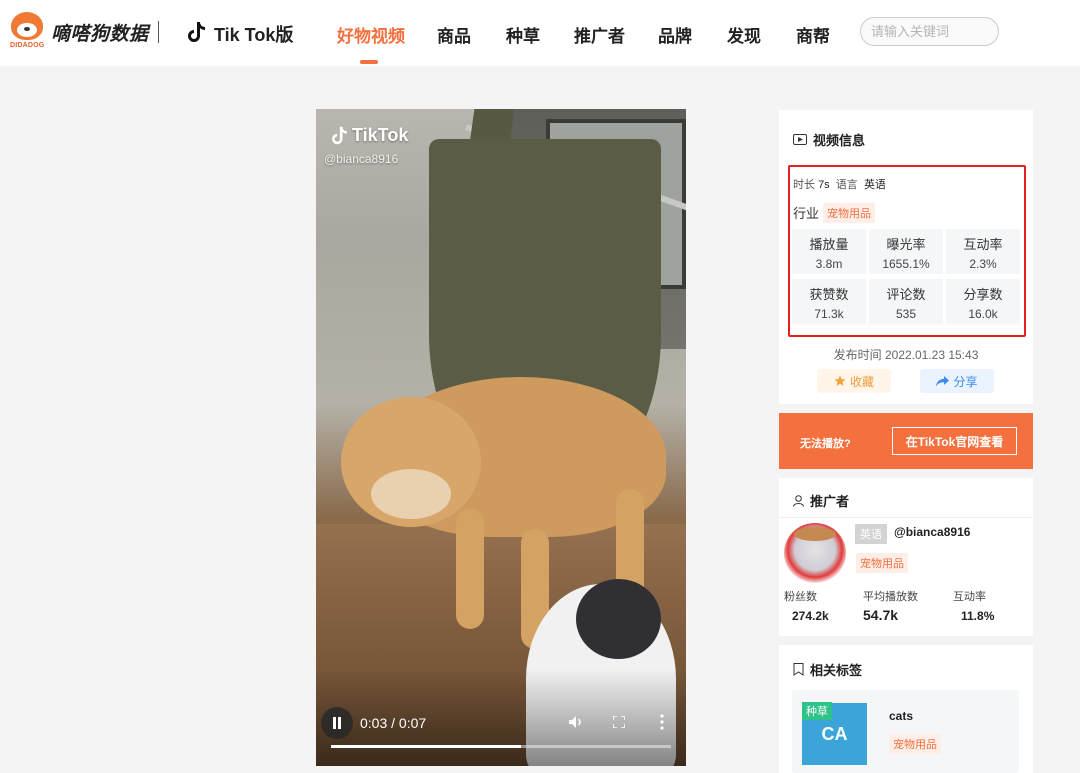 The height and width of the screenshot is (773, 1080). Describe the element at coordinates (426, 746) in the screenshot. I see `progress-fill` at that location.